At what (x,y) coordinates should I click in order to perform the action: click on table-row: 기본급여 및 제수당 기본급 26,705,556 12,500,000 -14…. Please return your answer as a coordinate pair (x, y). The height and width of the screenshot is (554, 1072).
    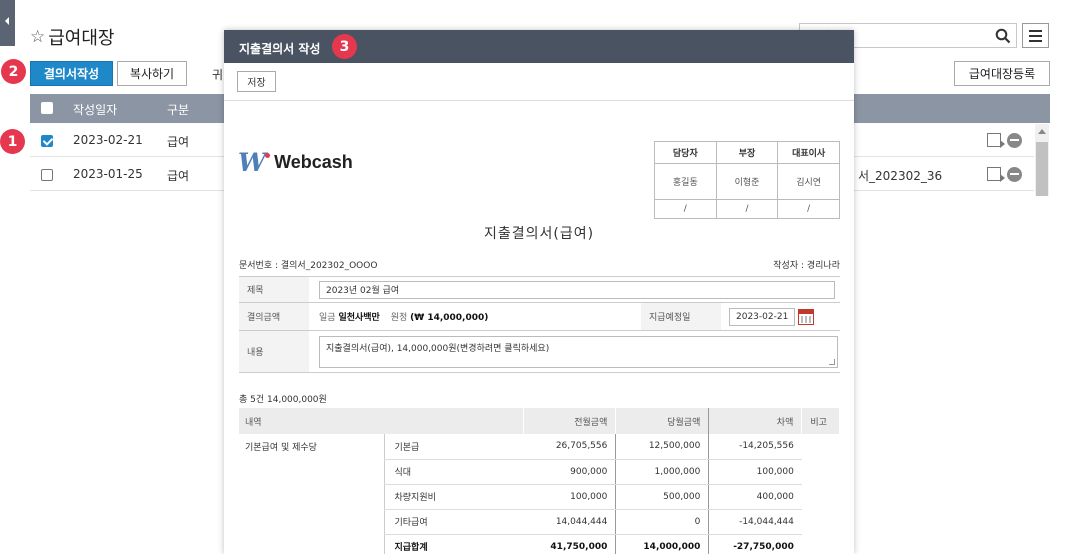
    Looking at the image, I should click on (539, 447).